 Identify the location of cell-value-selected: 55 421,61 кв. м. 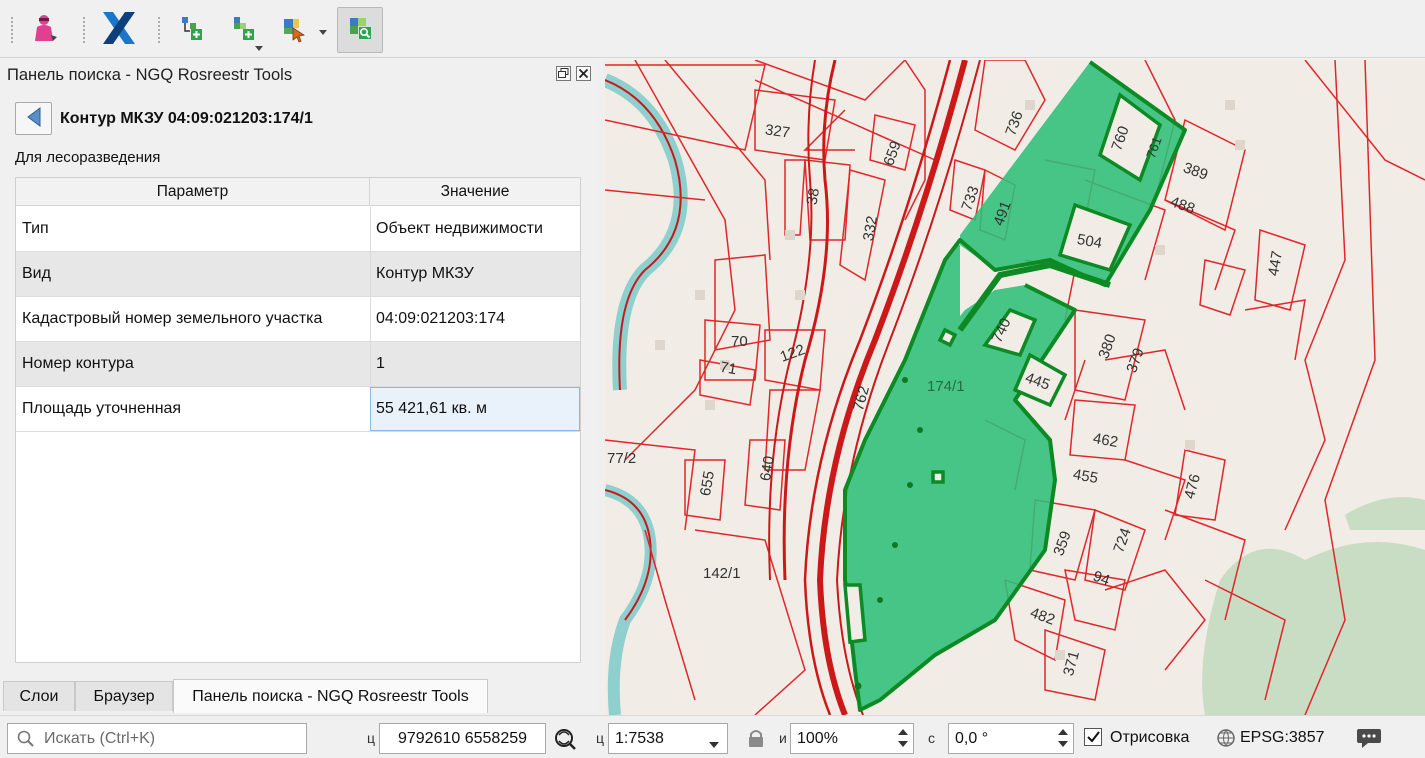
(475, 409).